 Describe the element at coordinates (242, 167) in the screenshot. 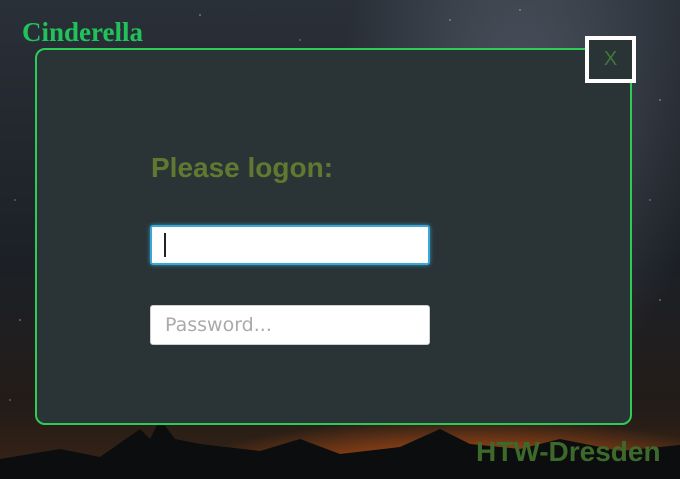

I see `login-heading: Please logon:` at that location.